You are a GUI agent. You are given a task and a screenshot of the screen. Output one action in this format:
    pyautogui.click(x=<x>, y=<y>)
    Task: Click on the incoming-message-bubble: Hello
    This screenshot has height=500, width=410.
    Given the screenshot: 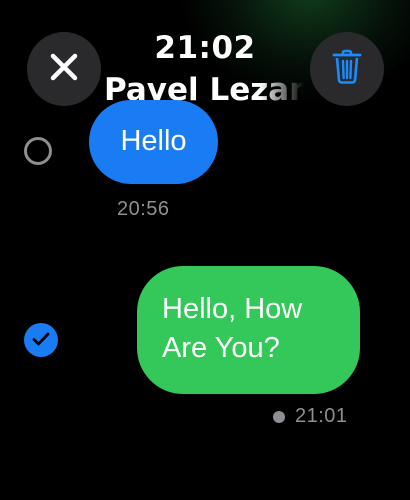 What is the action you would take?
    pyautogui.click(x=153, y=142)
    